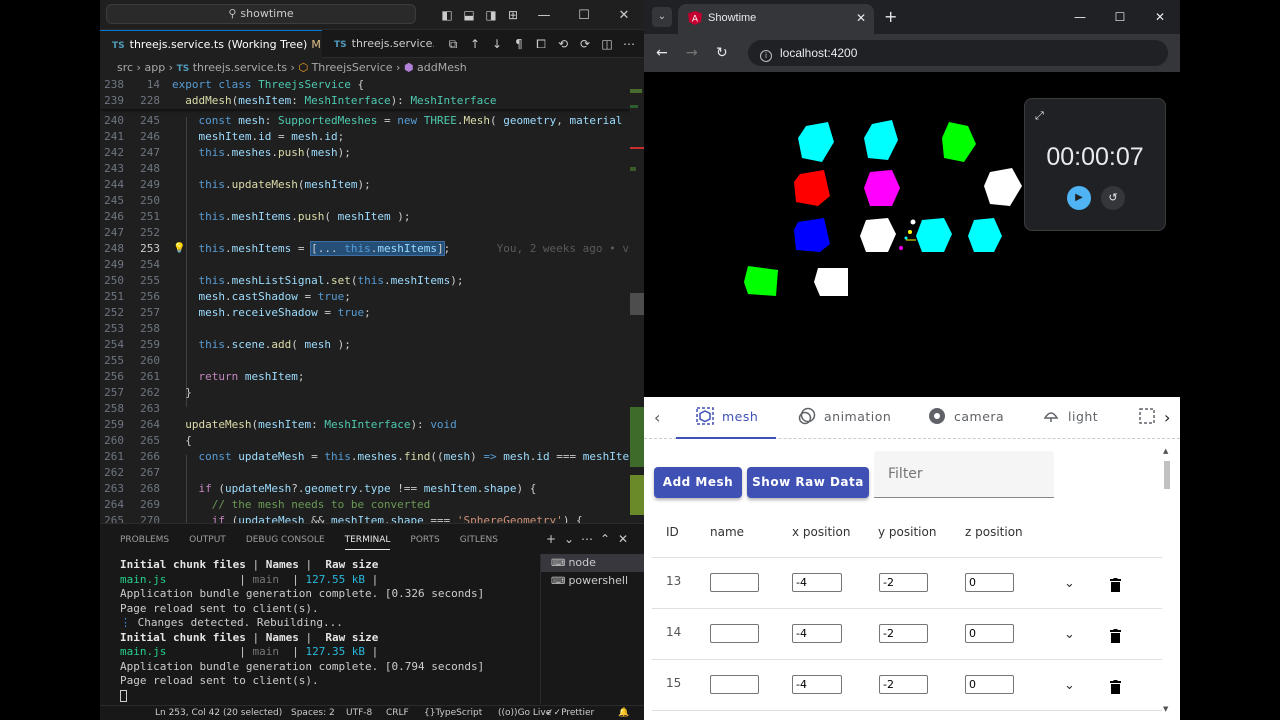 The image size is (1280, 720). What do you see at coordinates (154, 67) in the screenshot?
I see `breadcrumb-item: app` at bounding box center [154, 67].